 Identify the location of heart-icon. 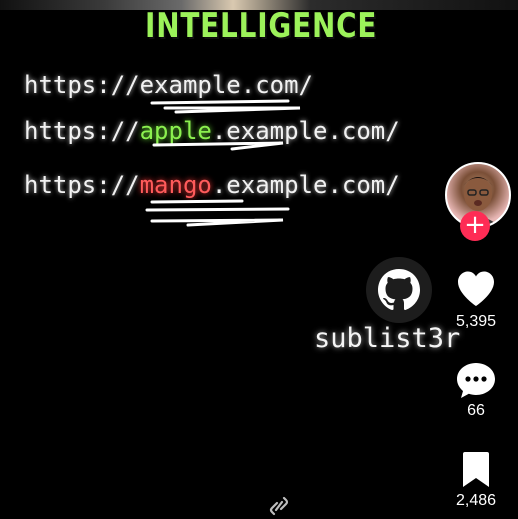
(476, 289).